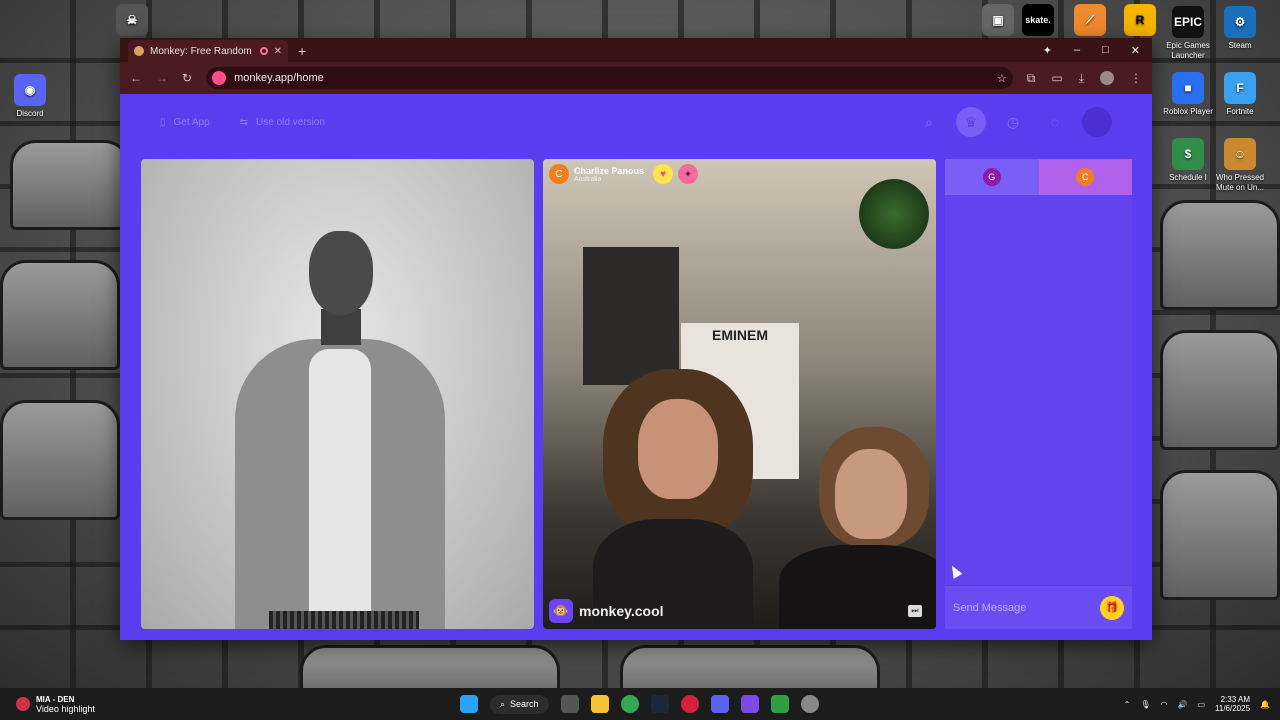  What do you see at coordinates (162, 78) in the screenshot?
I see `forward-icon: →` at bounding box center [162, 78].